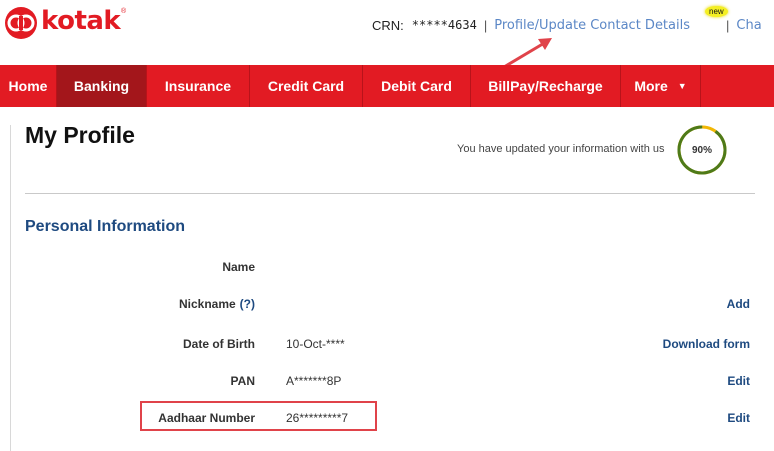 The image size is (774, 451). I want to click on nickname-help-link: (?), so click(247, 304).